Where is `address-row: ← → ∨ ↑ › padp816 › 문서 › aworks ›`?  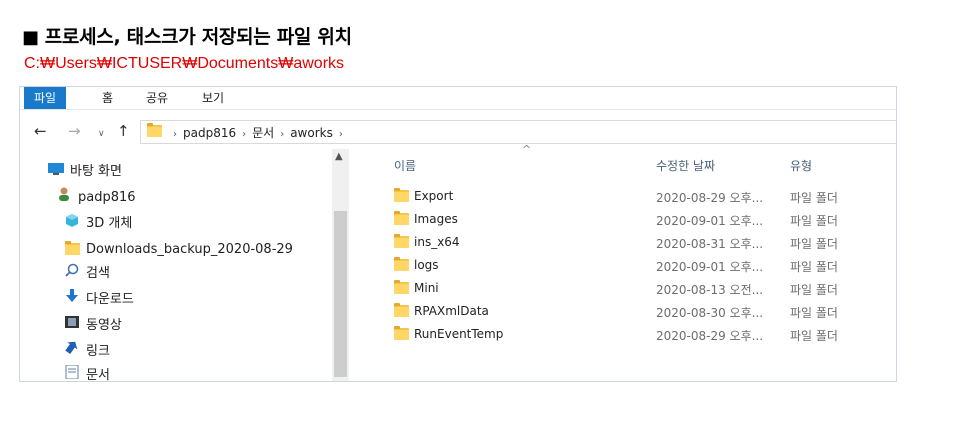
address-row: ← → ∨ ↑ › padp816 › 문서 › aworks › is located at coordinates (458, 132).